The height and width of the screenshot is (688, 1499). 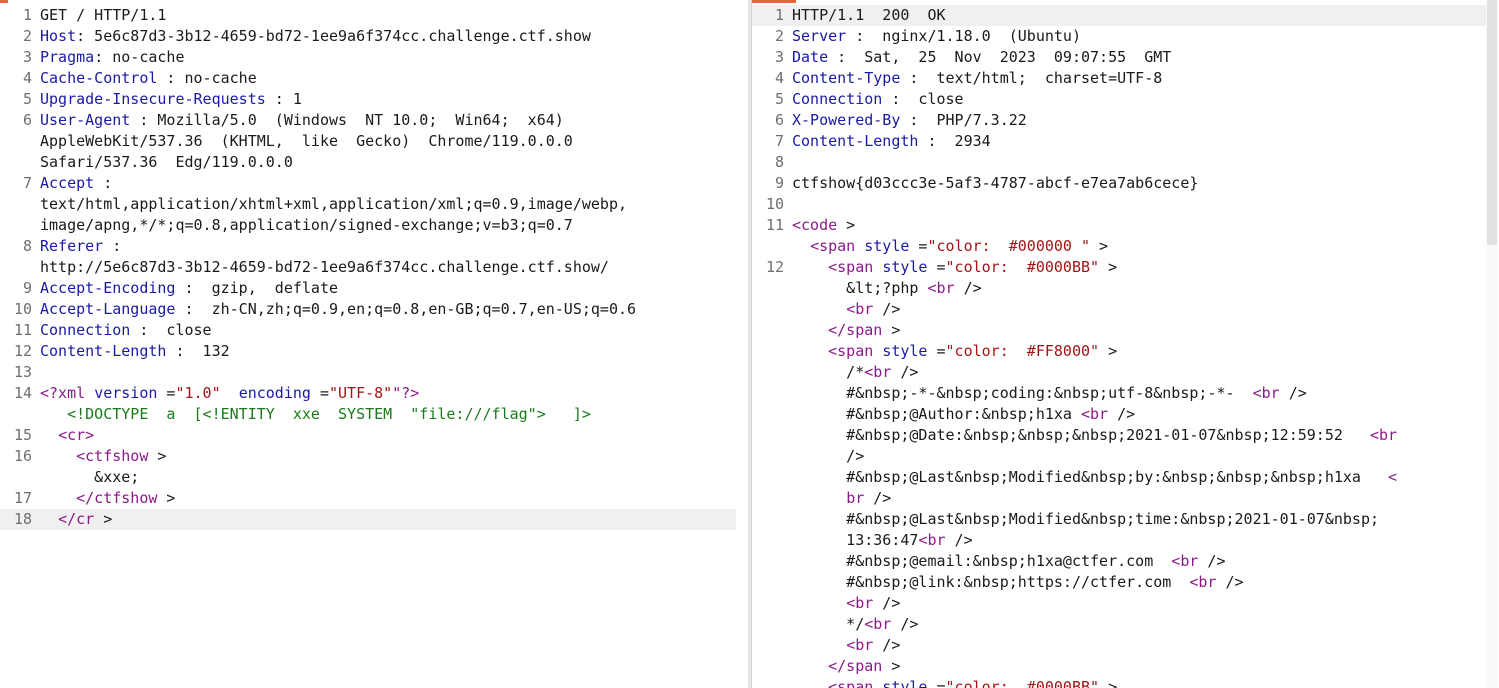 What do you see at coordinates (27, 57) in the screenshot?
I see `line-number: 3` at bounding box center [27, 57].